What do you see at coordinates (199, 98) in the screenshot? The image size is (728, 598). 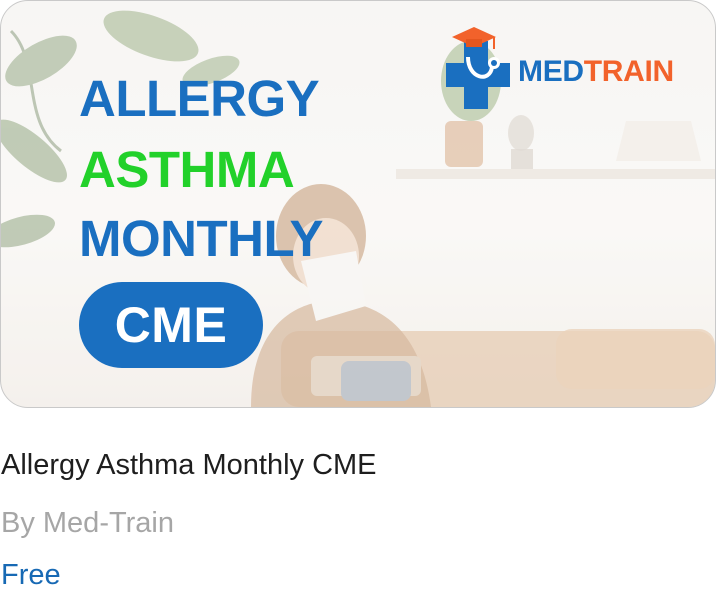 I see `banner-headline-allergy: ALLERGY` at bounding box center [199, 98].